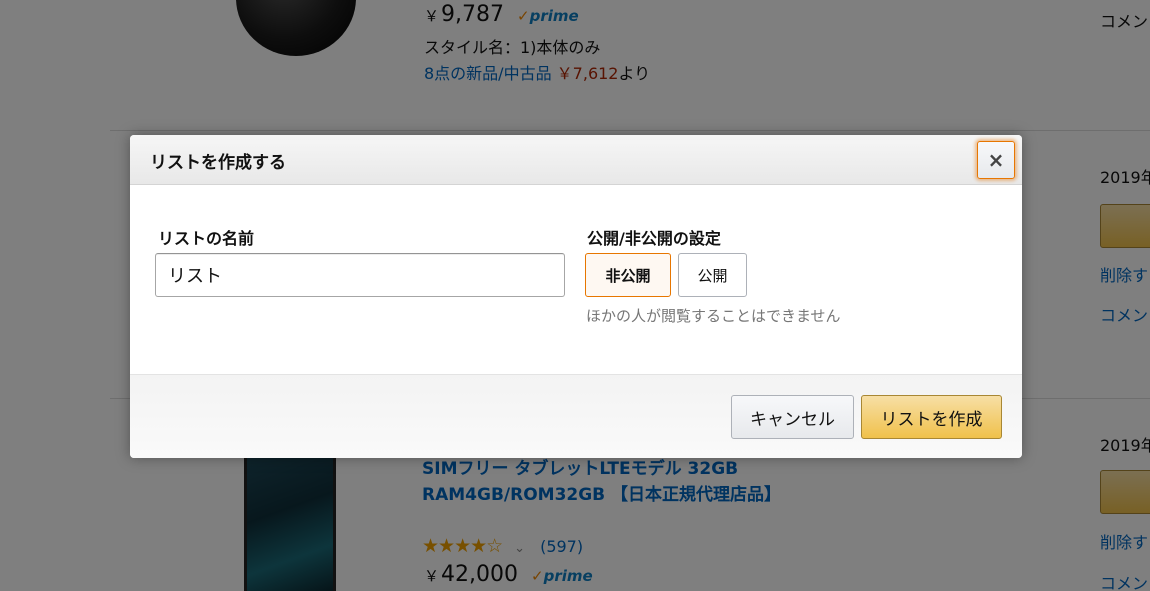  I want to click on list-name-input, so click(360, 275).